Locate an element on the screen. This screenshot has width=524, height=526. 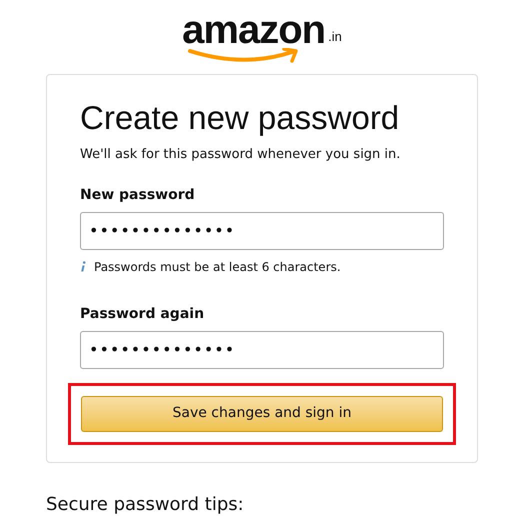
field-label: New password is located at coordinates (138, 195).